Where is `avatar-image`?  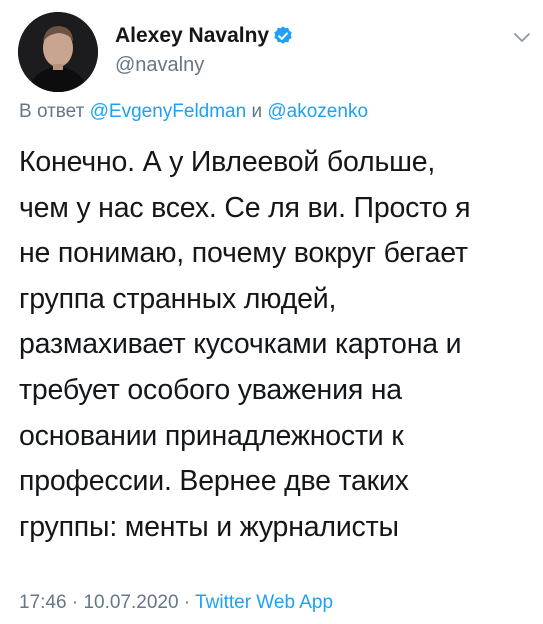 avatar-image is located at coordinates (58, 52).